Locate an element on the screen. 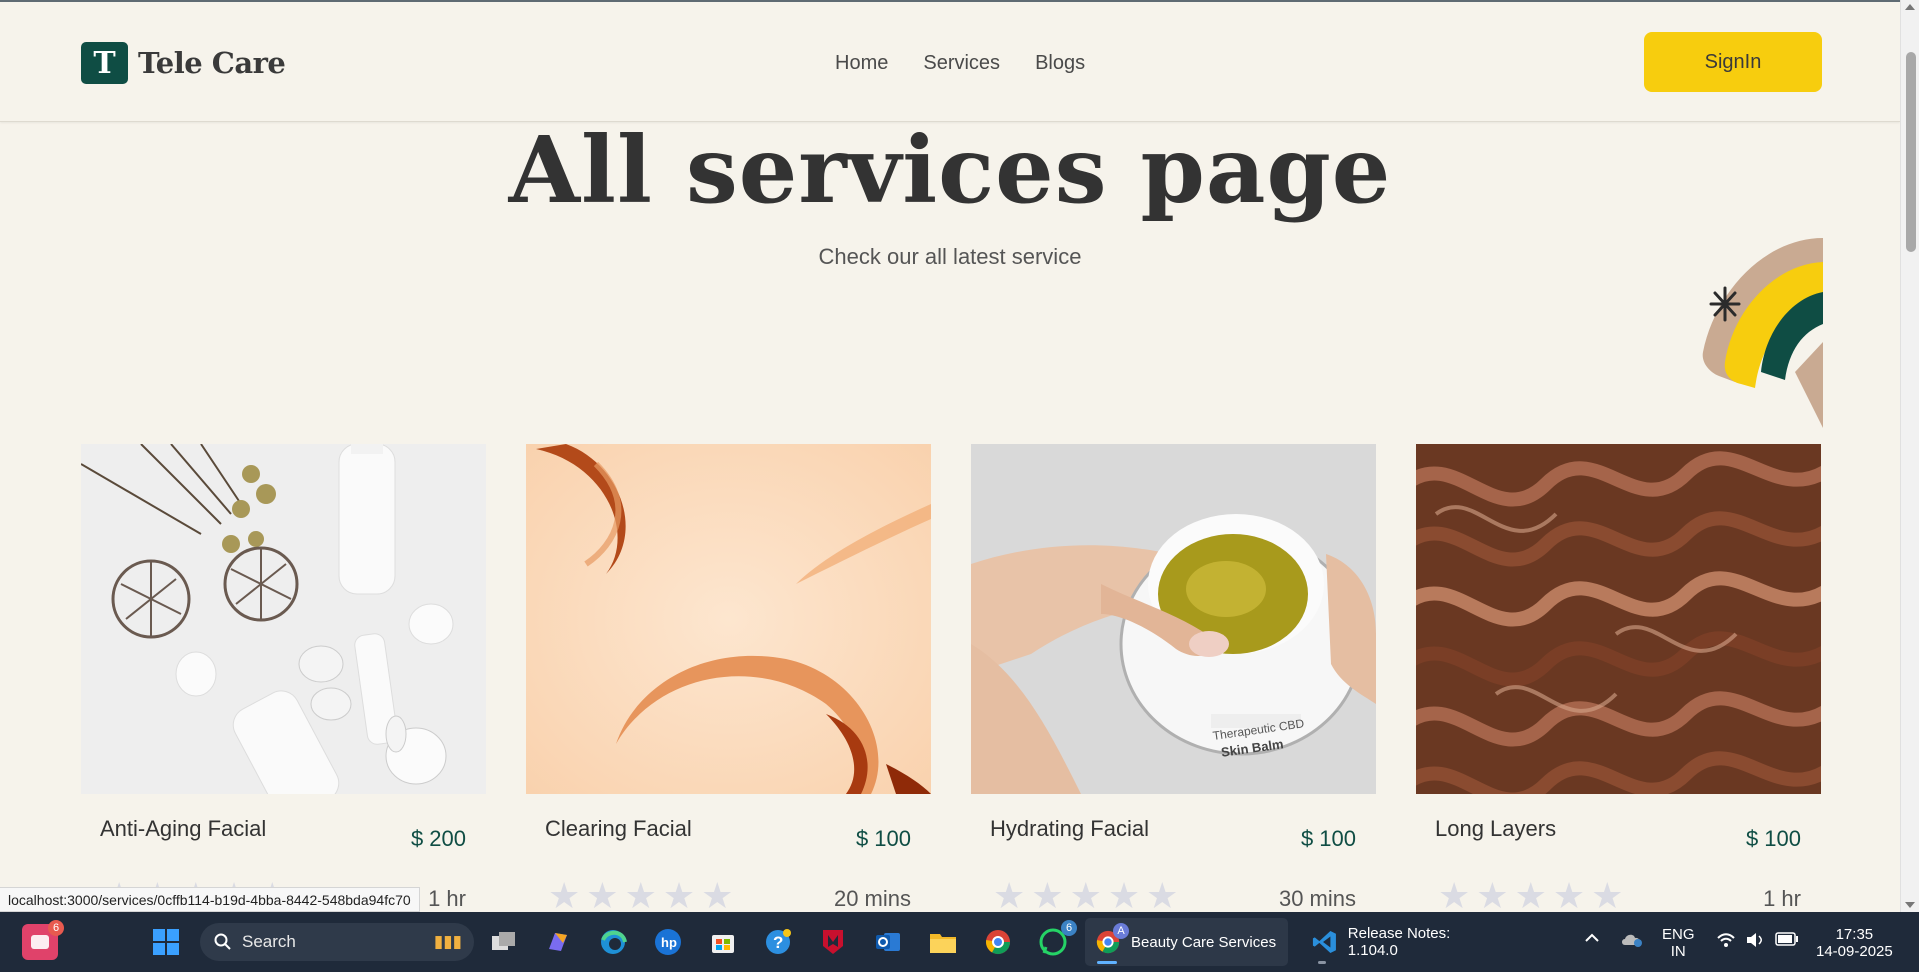  window-top-border is located at coordinates (959, 1).